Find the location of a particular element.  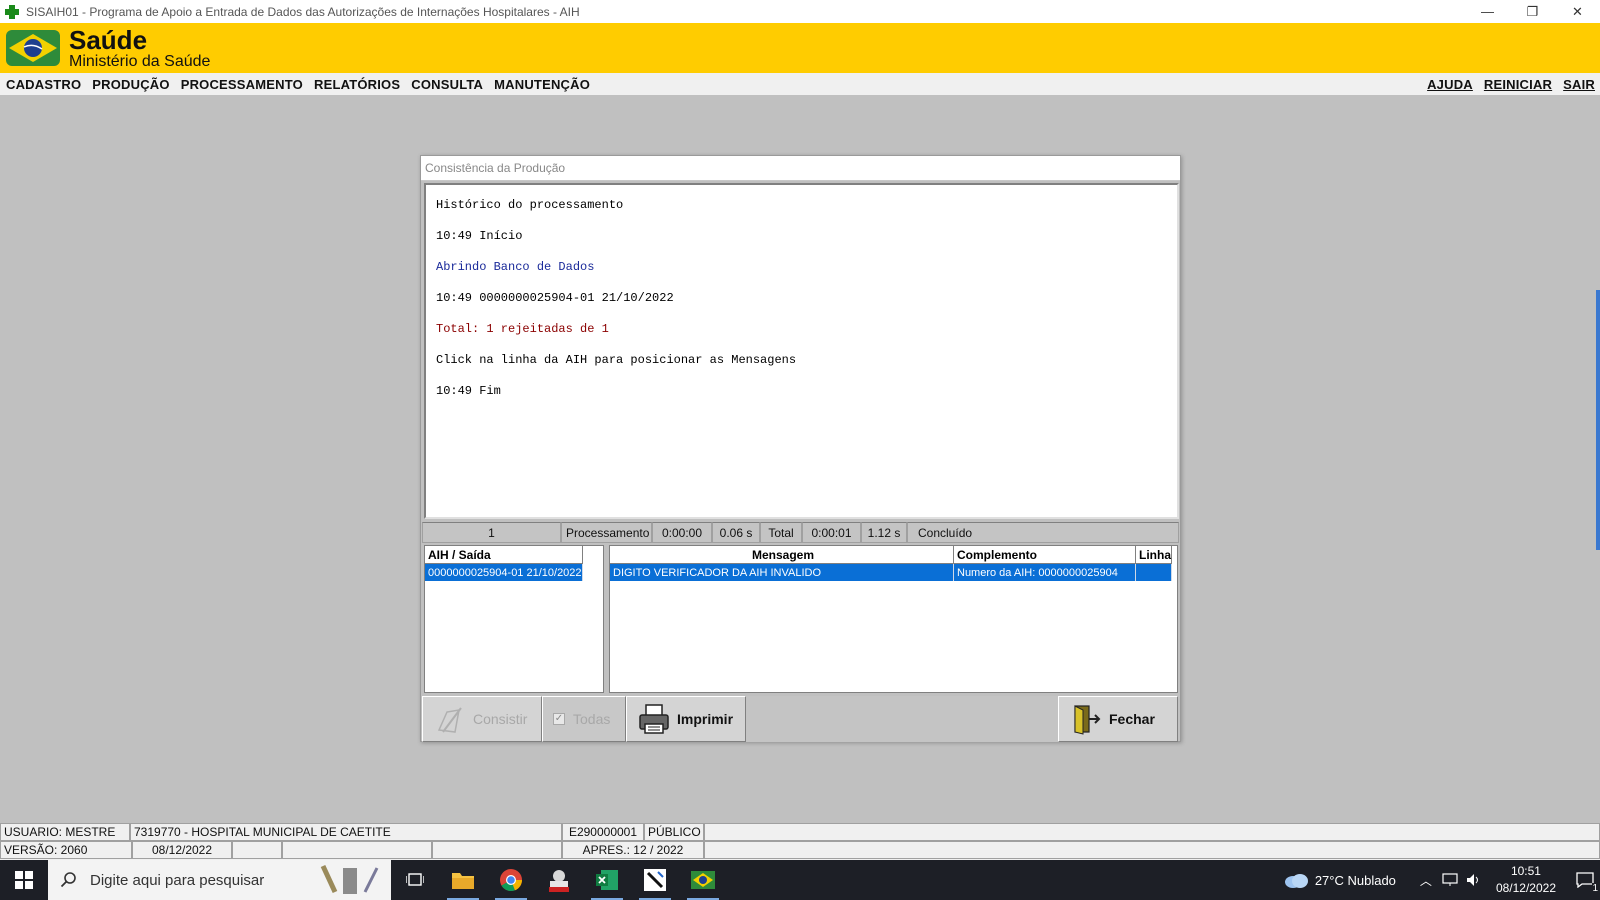

start-button is located at coordinates (24, 880).